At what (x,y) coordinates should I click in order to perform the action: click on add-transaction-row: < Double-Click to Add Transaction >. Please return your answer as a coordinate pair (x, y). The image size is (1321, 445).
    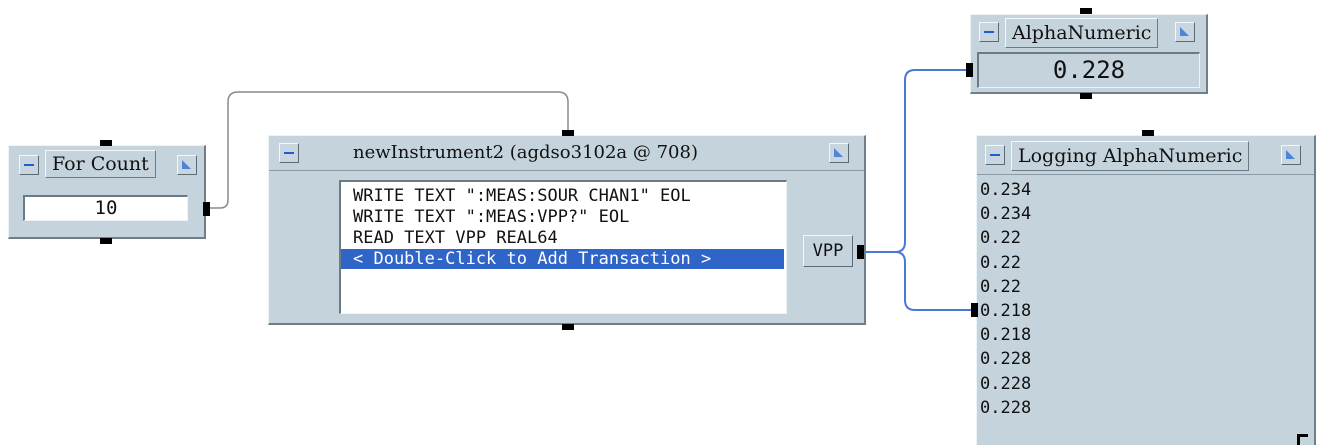
    Looking at the image, I should click on (562, 259).